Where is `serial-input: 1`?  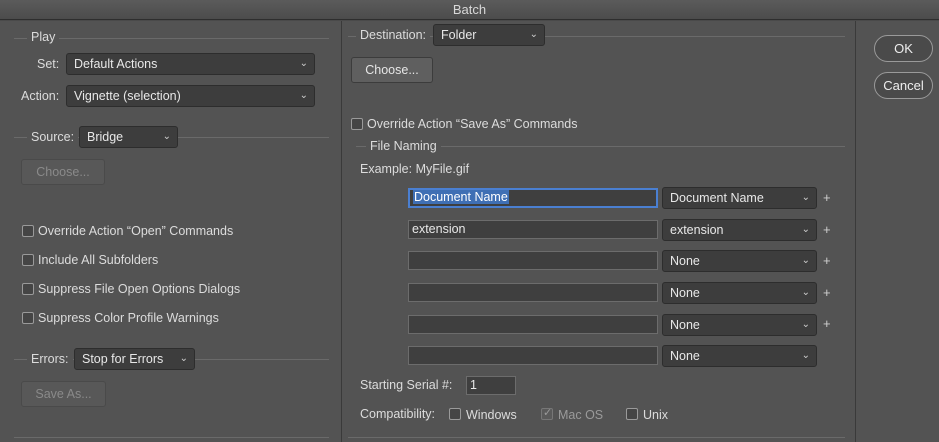
serial-input: 1 is located at coordinates (491, 385).